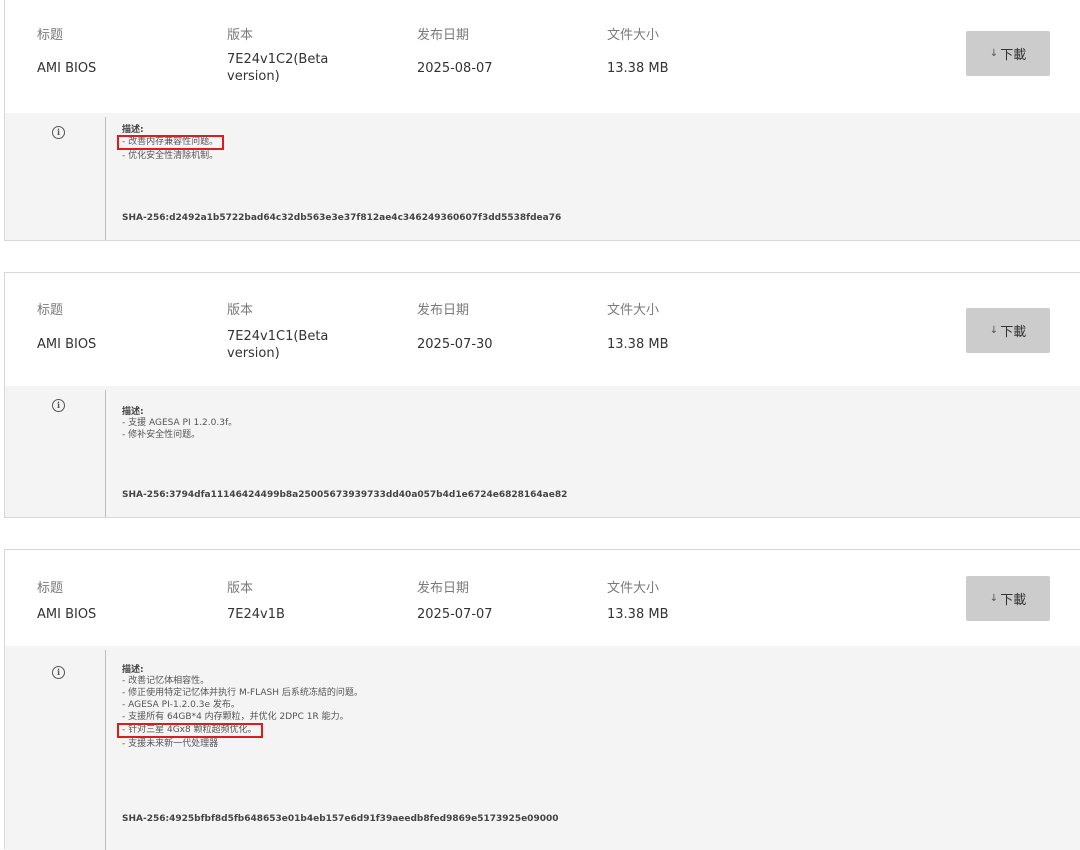 This screenshot has width=1080, height=850. I want to click on bios-date: 2025-08-07, so click(455, 68).